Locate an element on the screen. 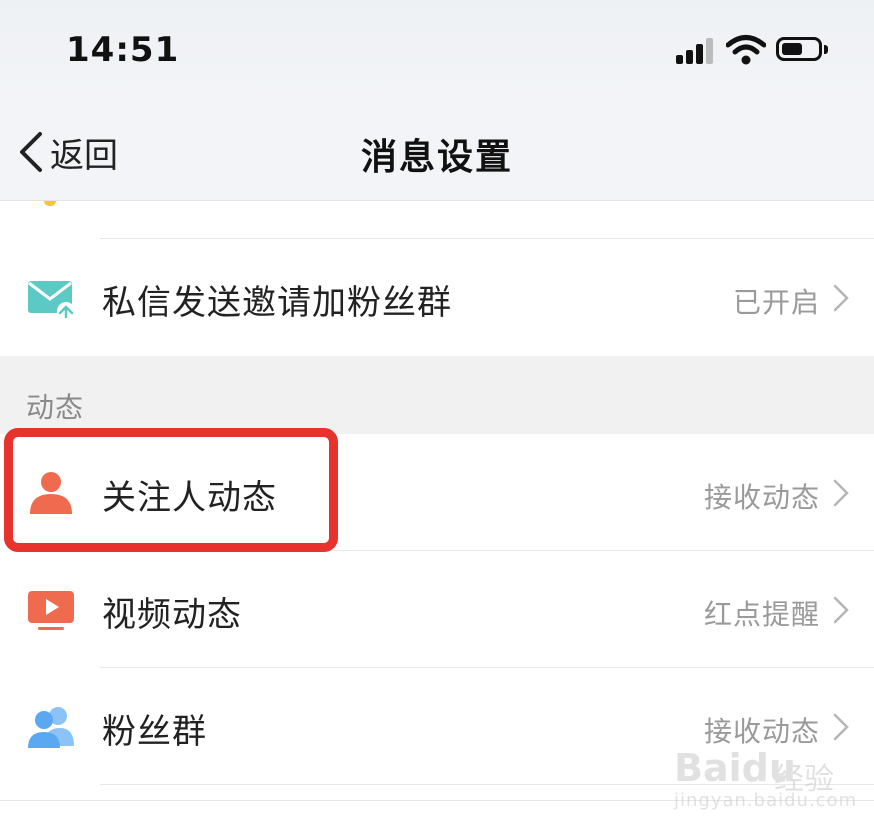 This screenshot has width=874, height=827. baidu-watermark-logo: Baidu 经验 jingyan.baidu.com is located at coordinates (766, 780).